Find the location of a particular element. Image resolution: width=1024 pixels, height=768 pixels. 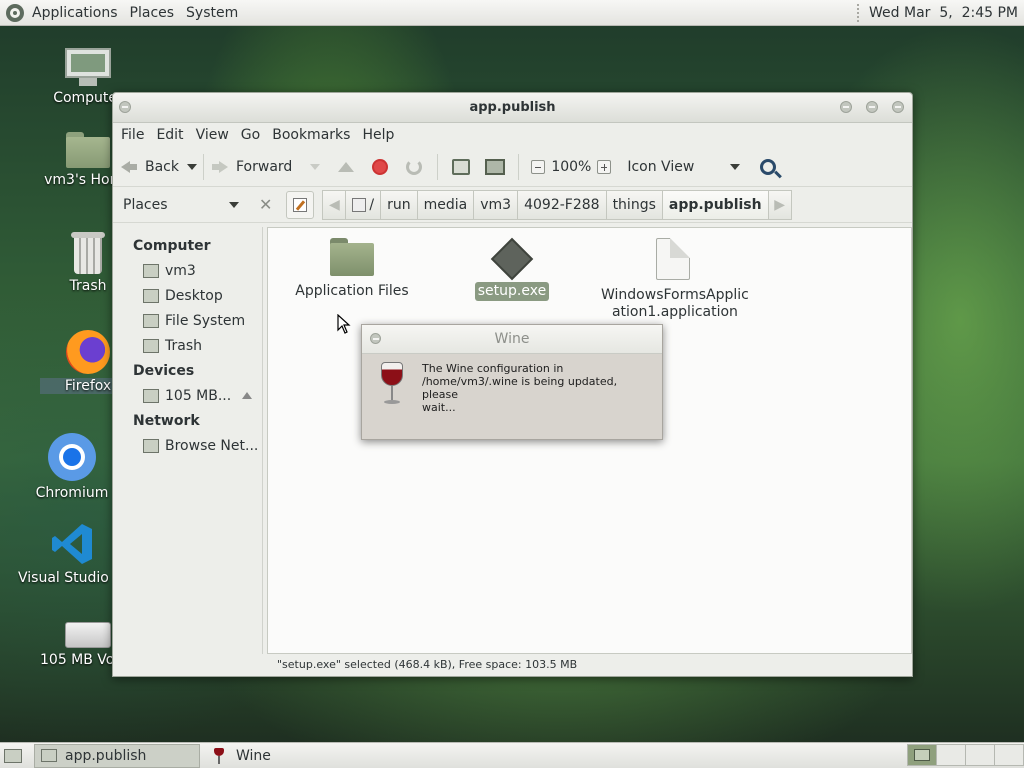

applications-menu: Applications is located at coordinates (75, 13).